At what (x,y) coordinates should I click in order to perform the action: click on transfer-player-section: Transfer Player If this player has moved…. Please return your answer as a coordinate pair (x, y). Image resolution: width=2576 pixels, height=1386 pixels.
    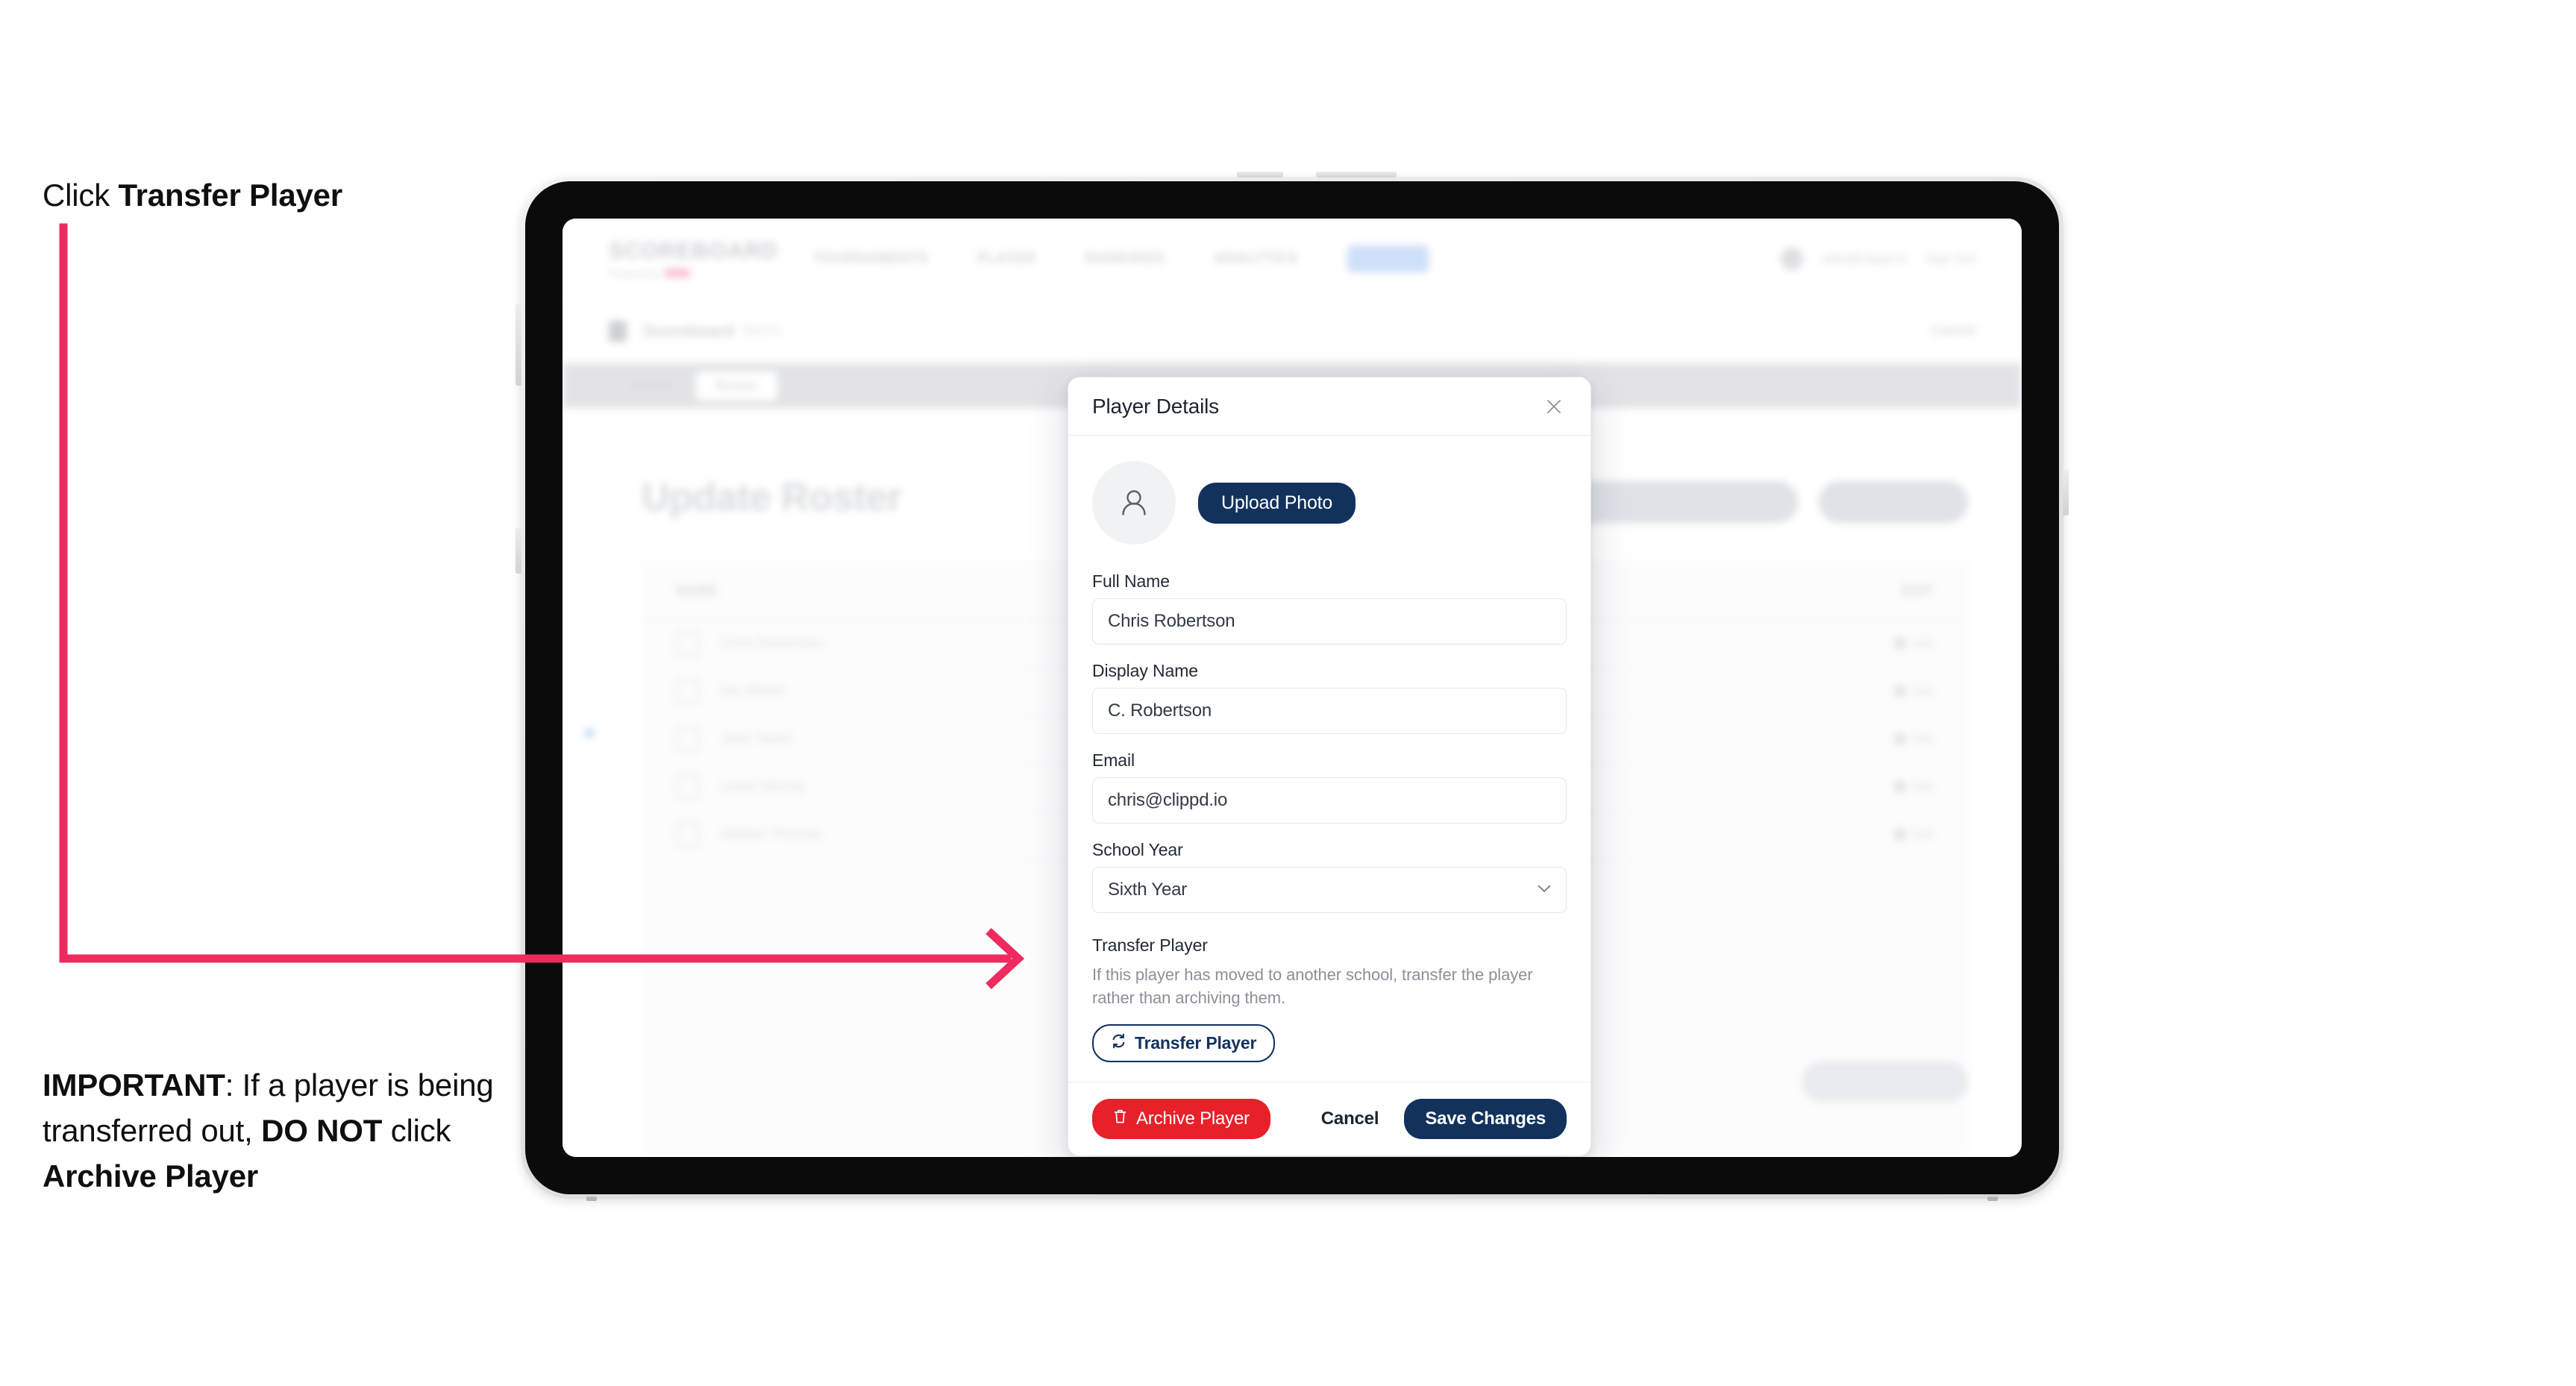
    Looking at the image, I should click on (1329, 999).